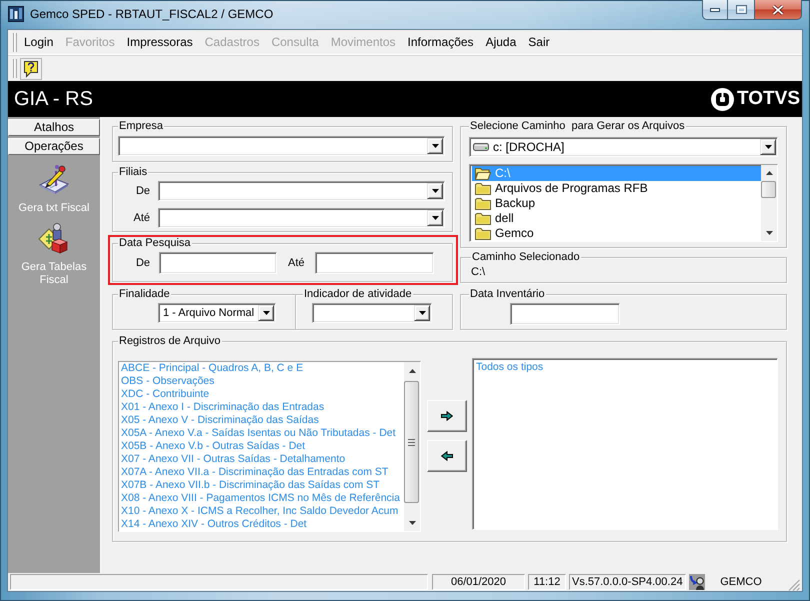 This screenshot has height=601, width=810. Describe the element at coordinates (577, 126) in the screenshot. I see `group-label: Selecione Caminho para Gerar os Arquivos` at that location.